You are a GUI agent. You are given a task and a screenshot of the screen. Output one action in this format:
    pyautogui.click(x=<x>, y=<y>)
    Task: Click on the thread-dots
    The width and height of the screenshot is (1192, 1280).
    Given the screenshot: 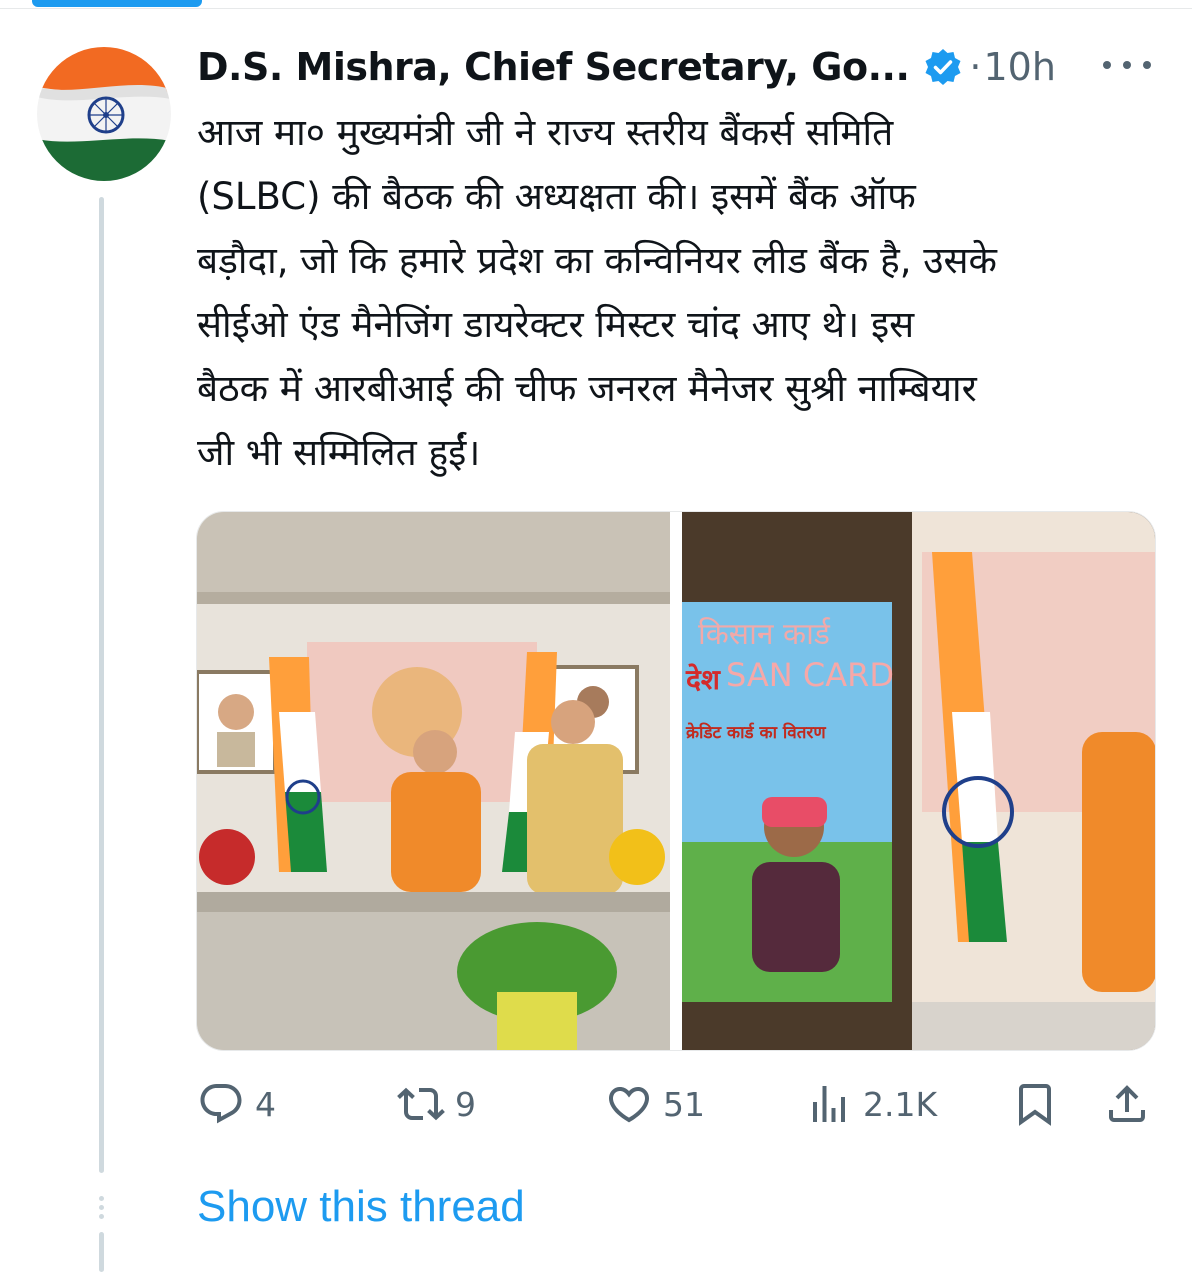 What is the action you would take?
    pyautogui.click(x=101, y=1209)
    